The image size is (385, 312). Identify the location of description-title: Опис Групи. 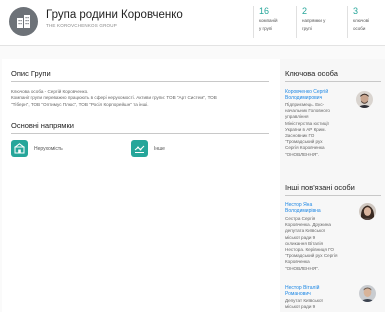
(31, 73).